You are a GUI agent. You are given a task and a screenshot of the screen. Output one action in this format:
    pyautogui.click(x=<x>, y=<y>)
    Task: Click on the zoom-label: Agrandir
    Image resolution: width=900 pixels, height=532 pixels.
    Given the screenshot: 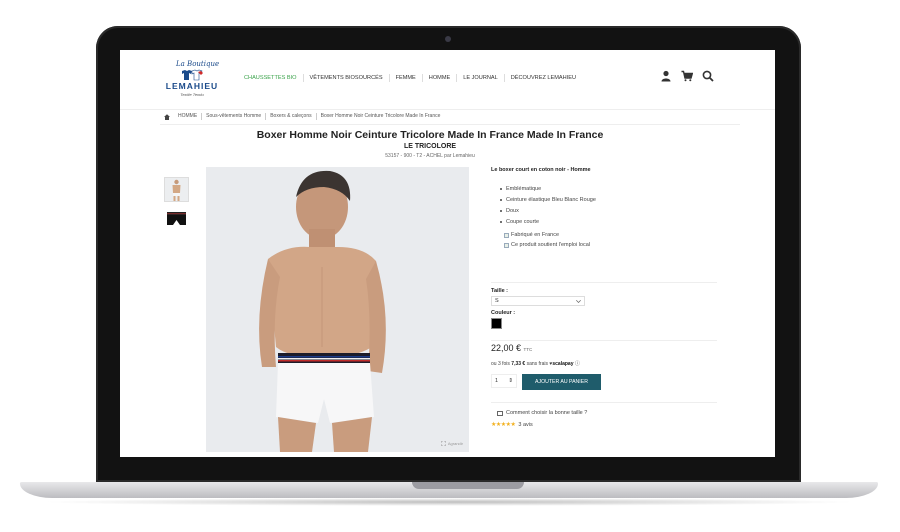 What is the action you would take?
    pyautogui.click(x=455, y=443)
    